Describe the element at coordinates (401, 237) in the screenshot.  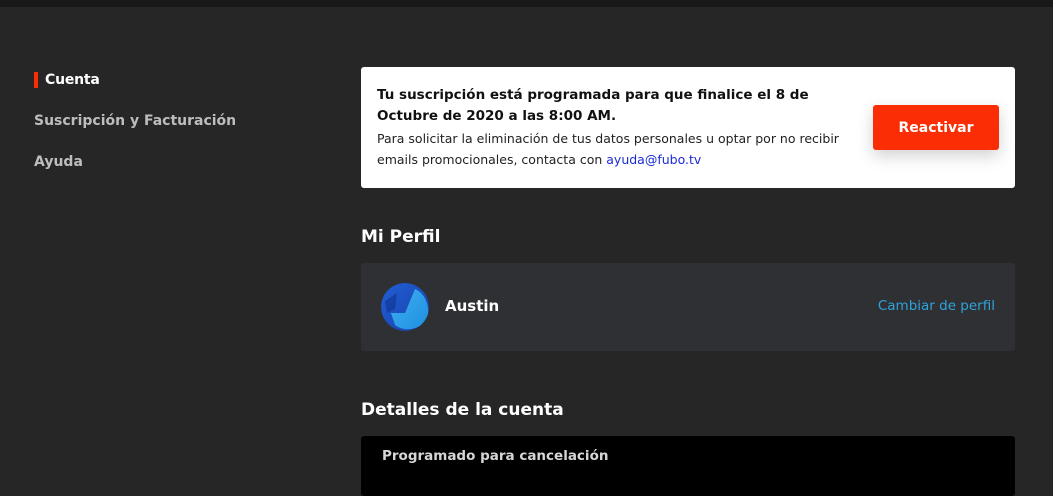
I see `profile-section-title: Mi Perfil` at that location.